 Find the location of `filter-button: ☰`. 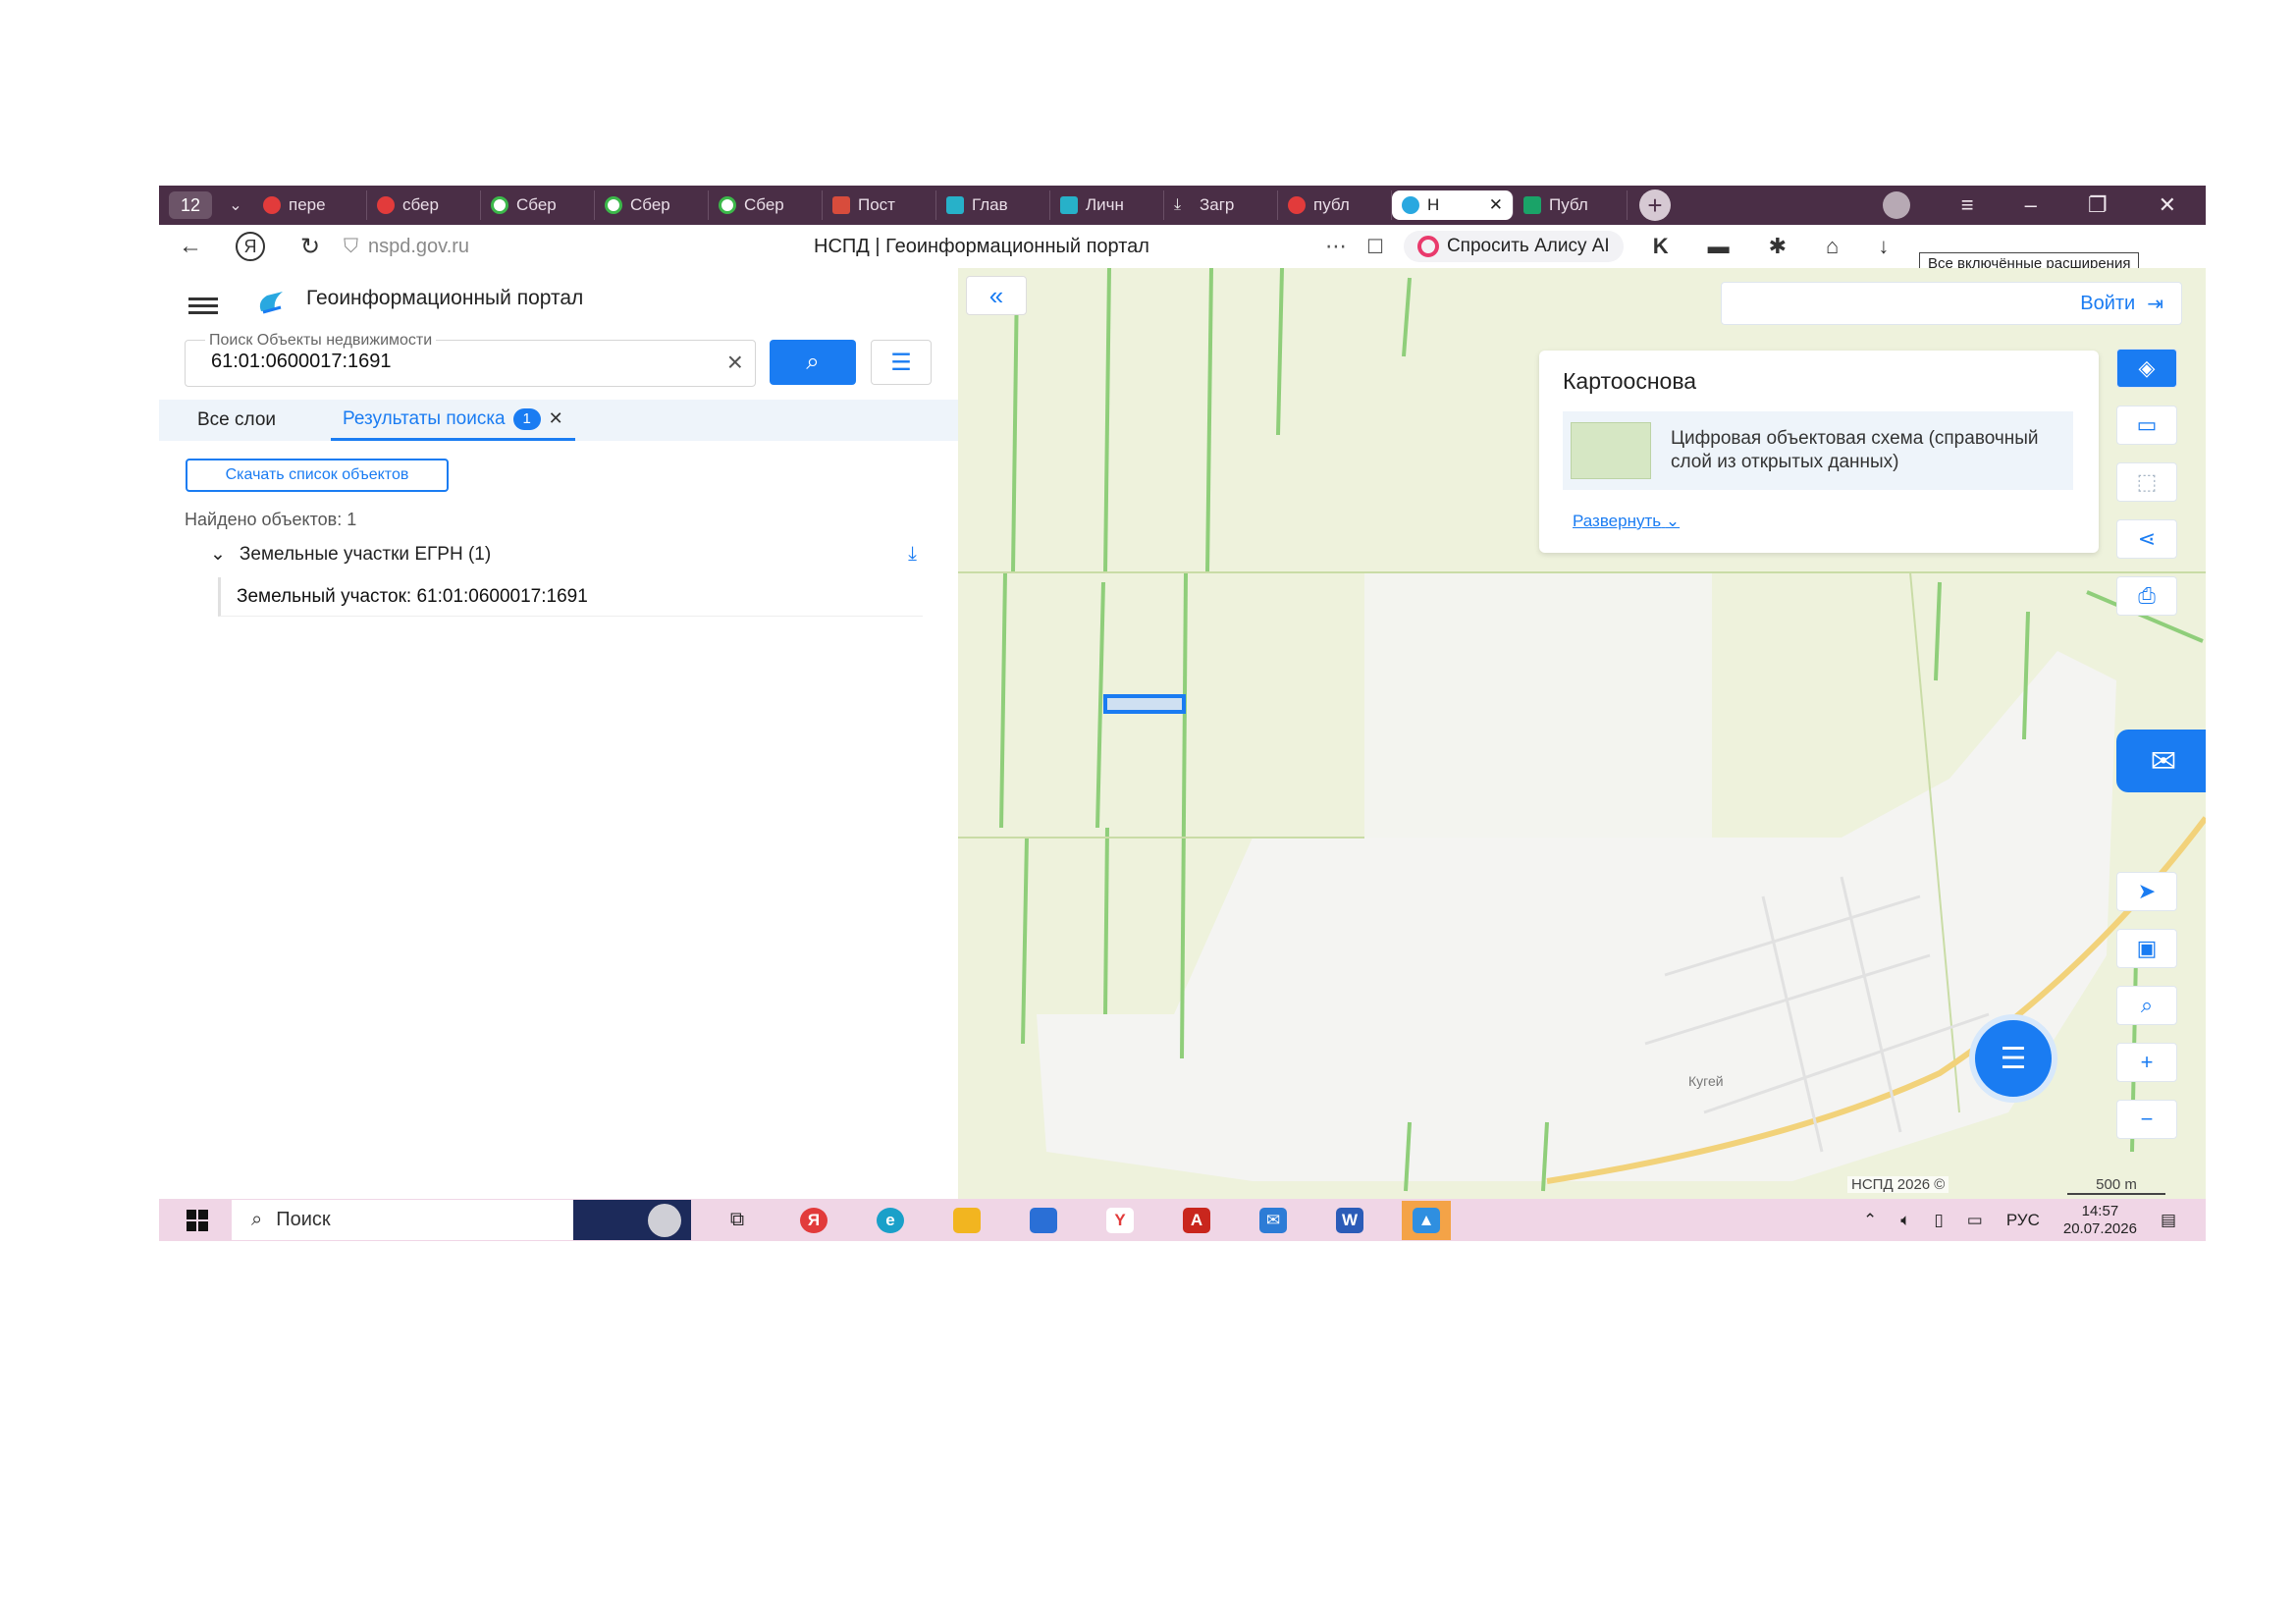

filter-button: ☰ is located at coordinates (901, 362).